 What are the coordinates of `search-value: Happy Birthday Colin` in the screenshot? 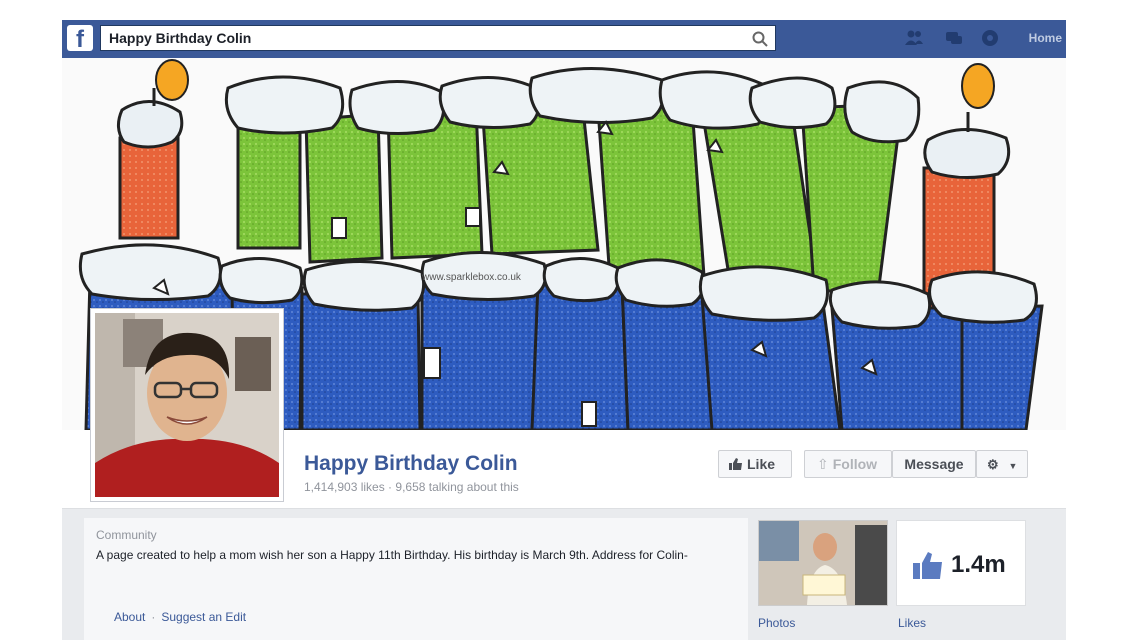 It's located at (180, 38).